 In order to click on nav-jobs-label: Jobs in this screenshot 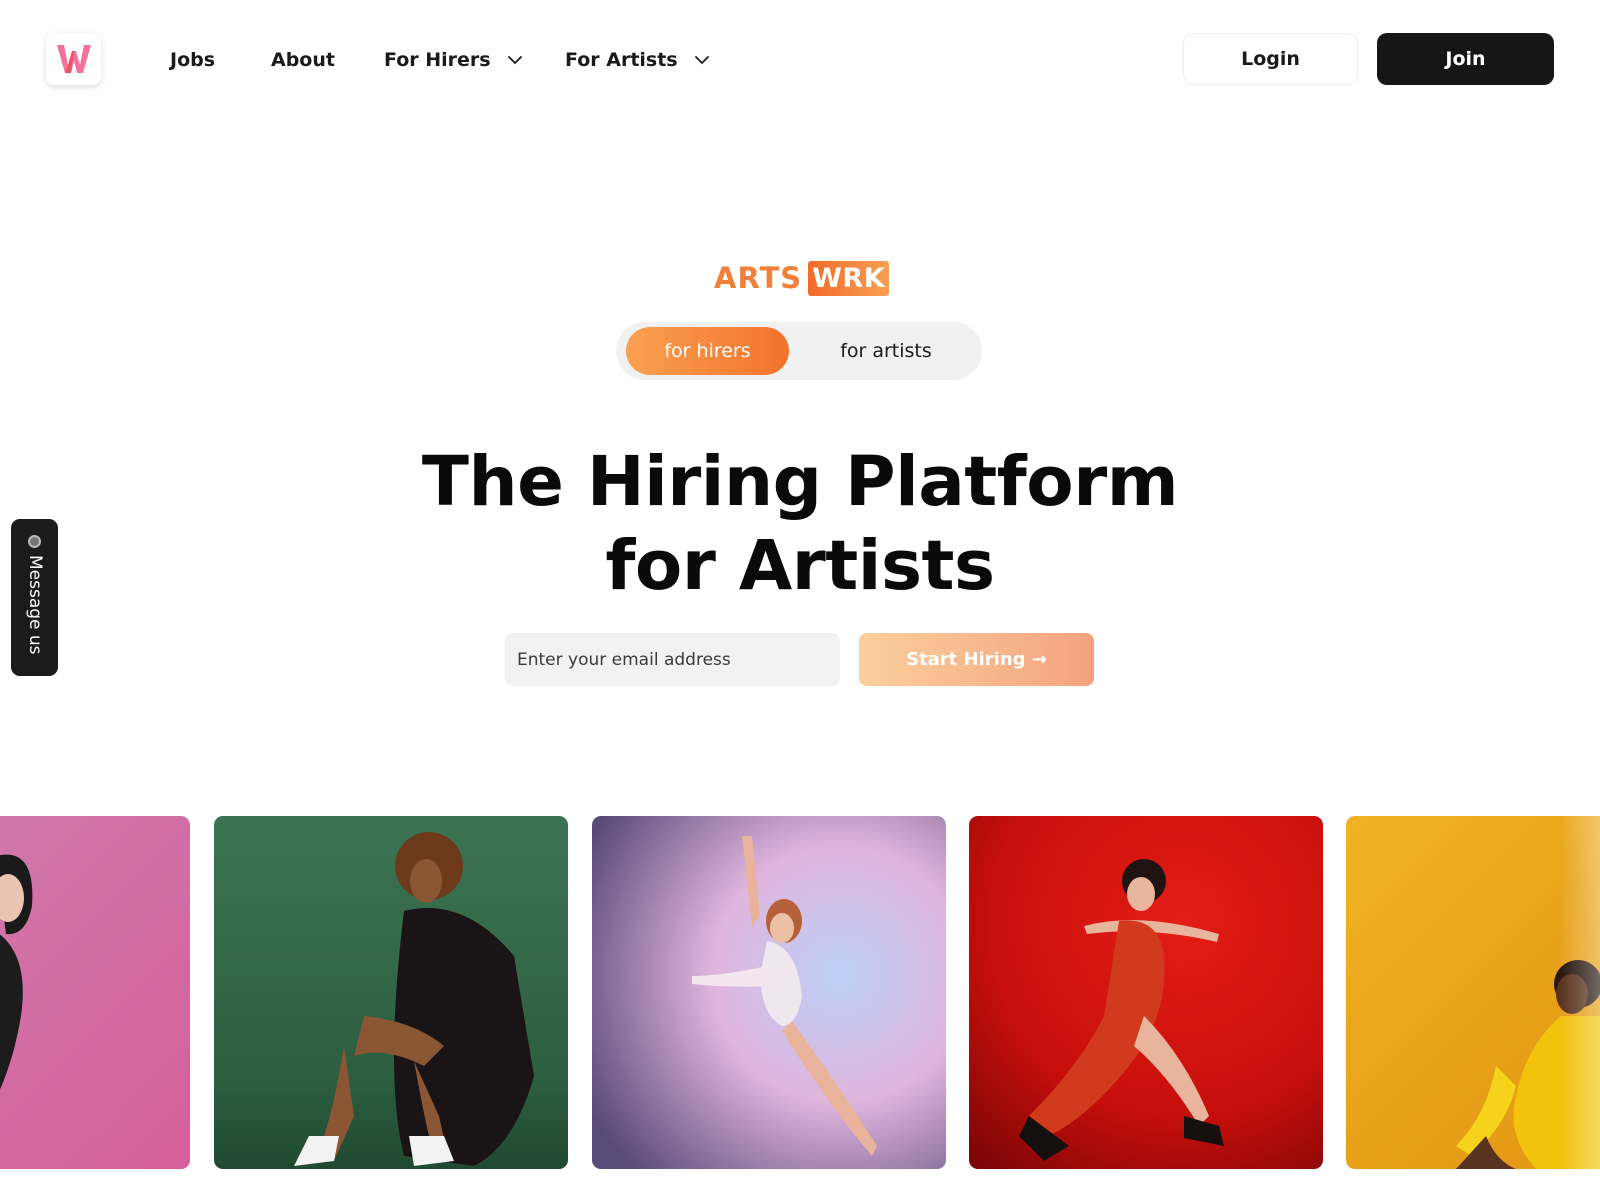, I will do `click(193, 60)`.